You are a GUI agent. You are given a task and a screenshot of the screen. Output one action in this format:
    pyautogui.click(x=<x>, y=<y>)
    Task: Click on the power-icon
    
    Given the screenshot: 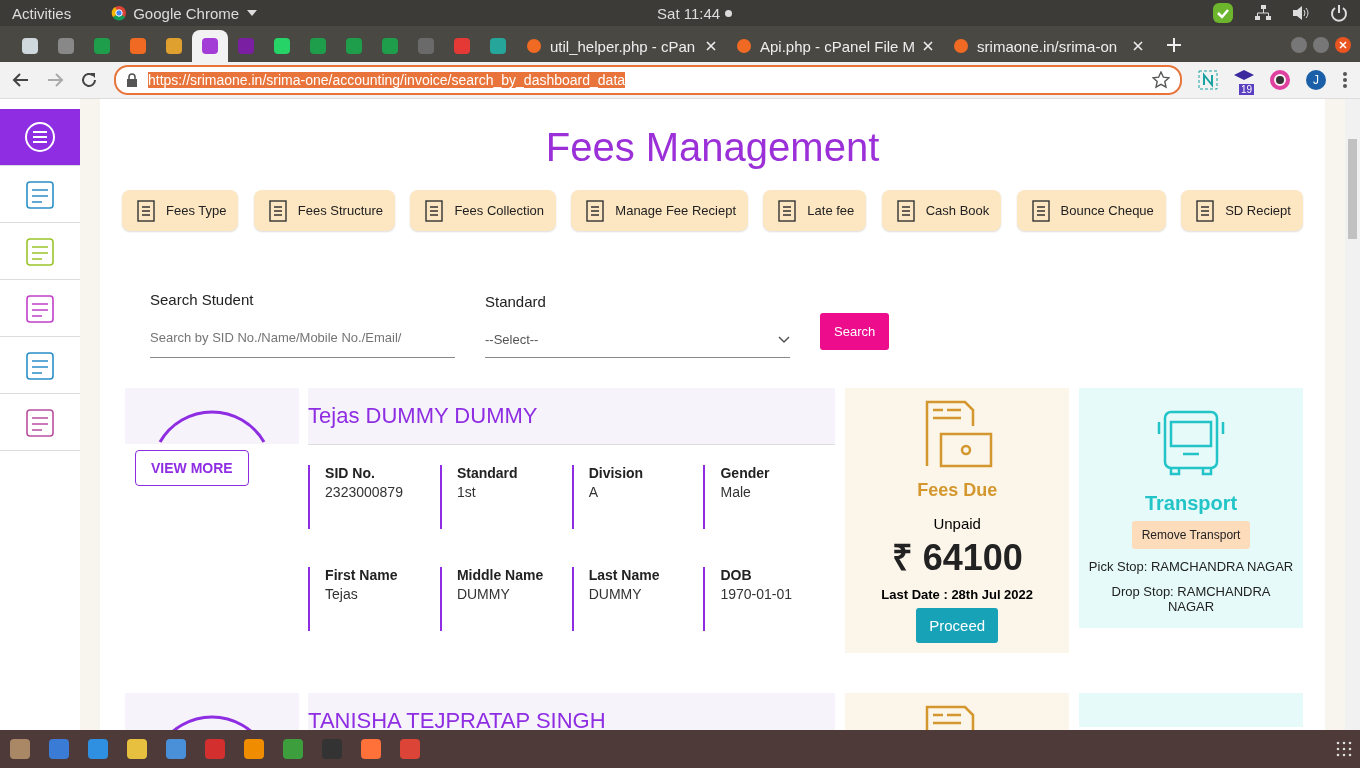 What is the action you would take?
    pyautogui.click(x=1339, y=13)
    